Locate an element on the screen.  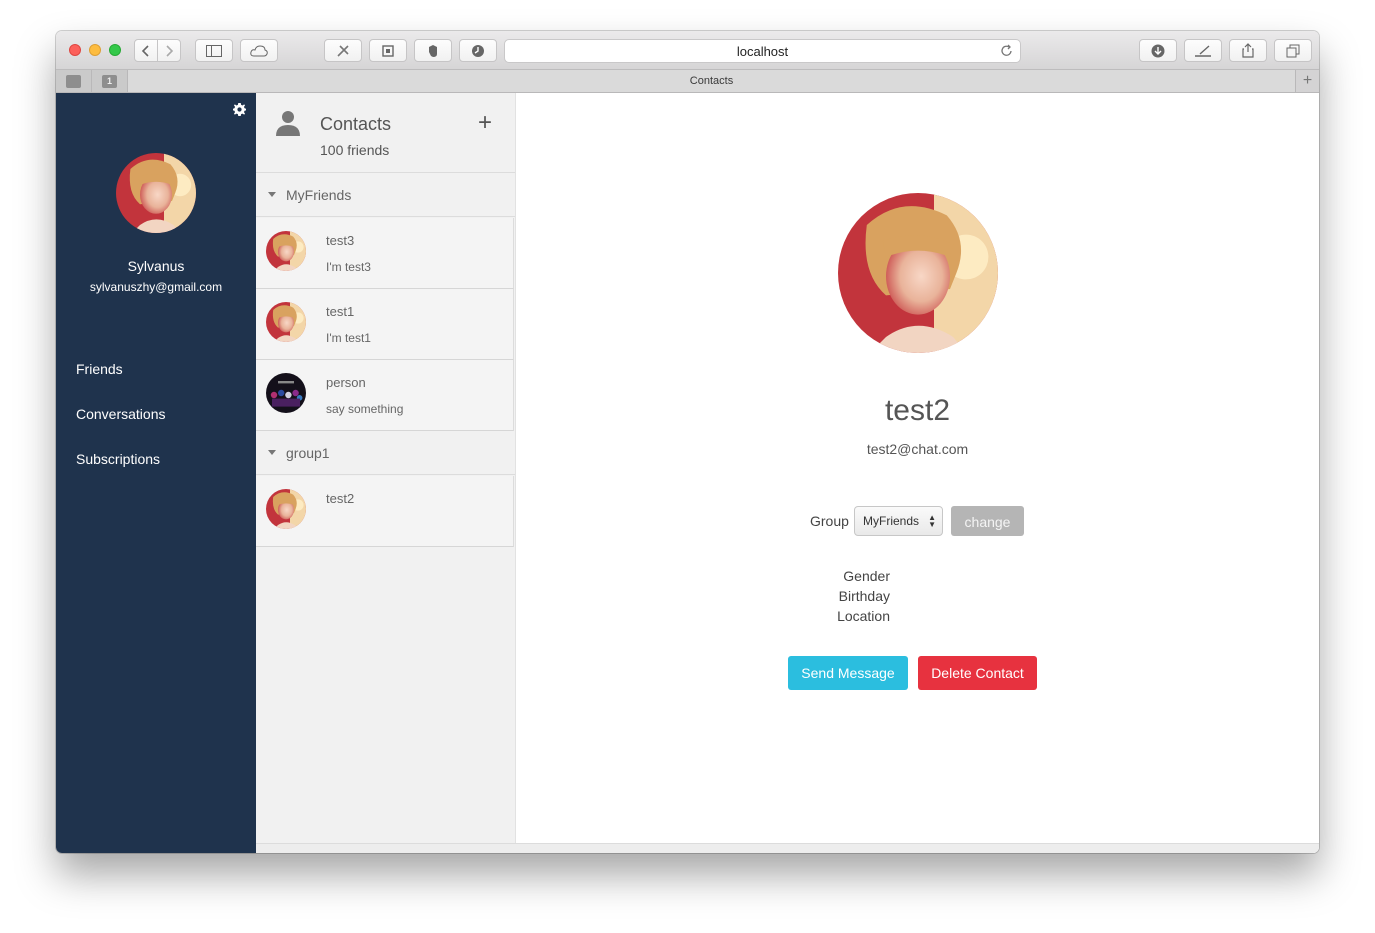
birthday-label: Birthday is located at coordinates (864, 596).